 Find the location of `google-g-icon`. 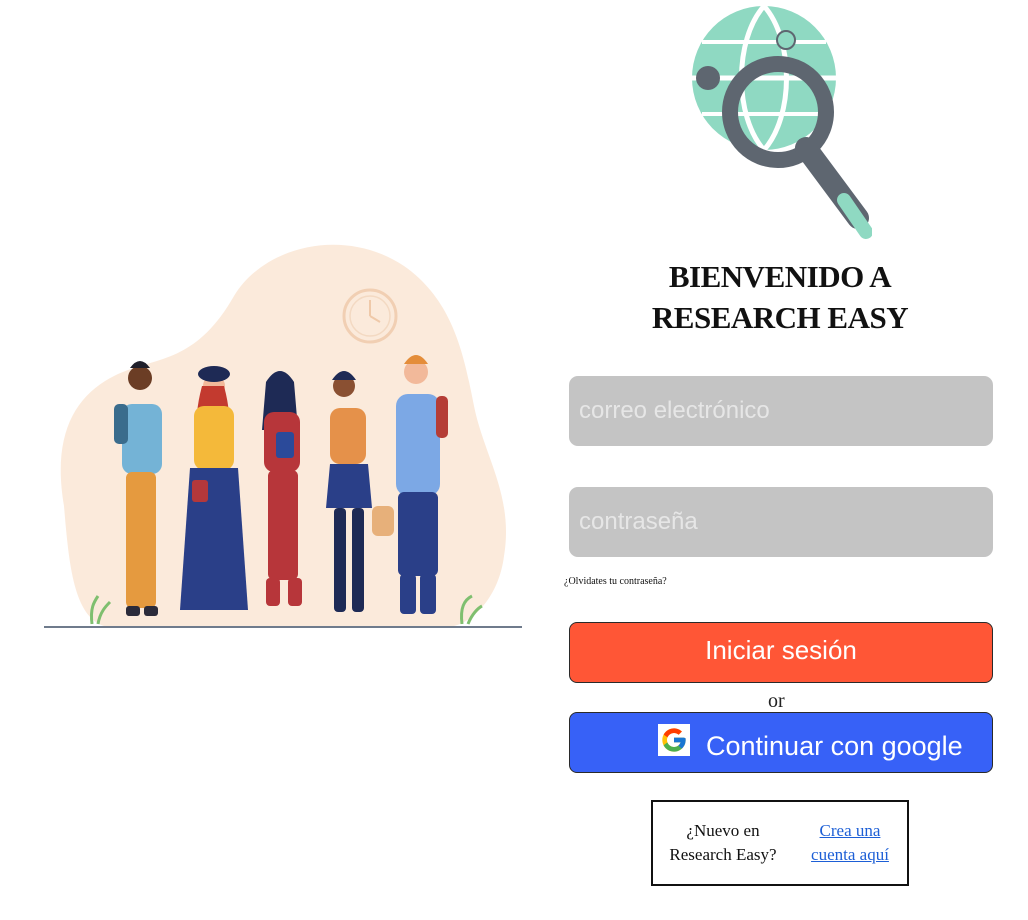

google-g-icon is located at coordinates (674, 740).